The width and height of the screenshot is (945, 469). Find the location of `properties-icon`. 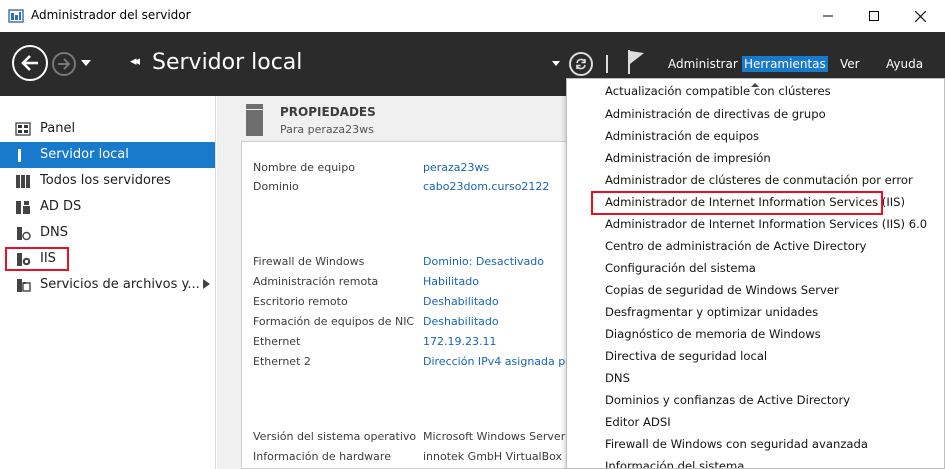

properties-icon is located at coordinates (254, 120).